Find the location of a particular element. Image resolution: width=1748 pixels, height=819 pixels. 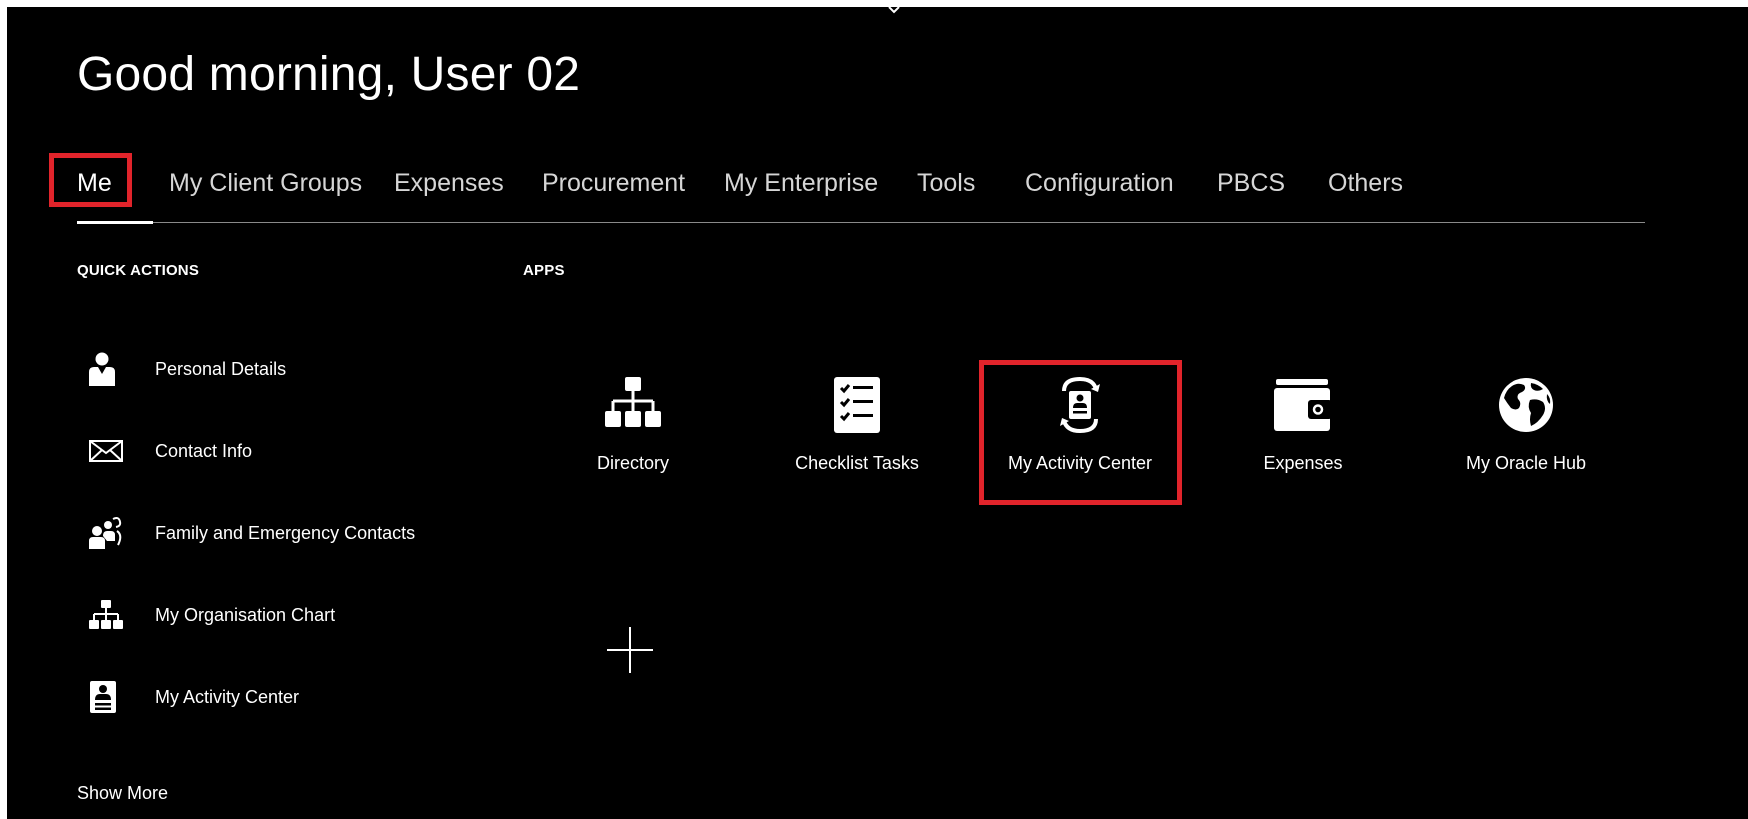

envelope-icon is located at coordinates (106, 451).